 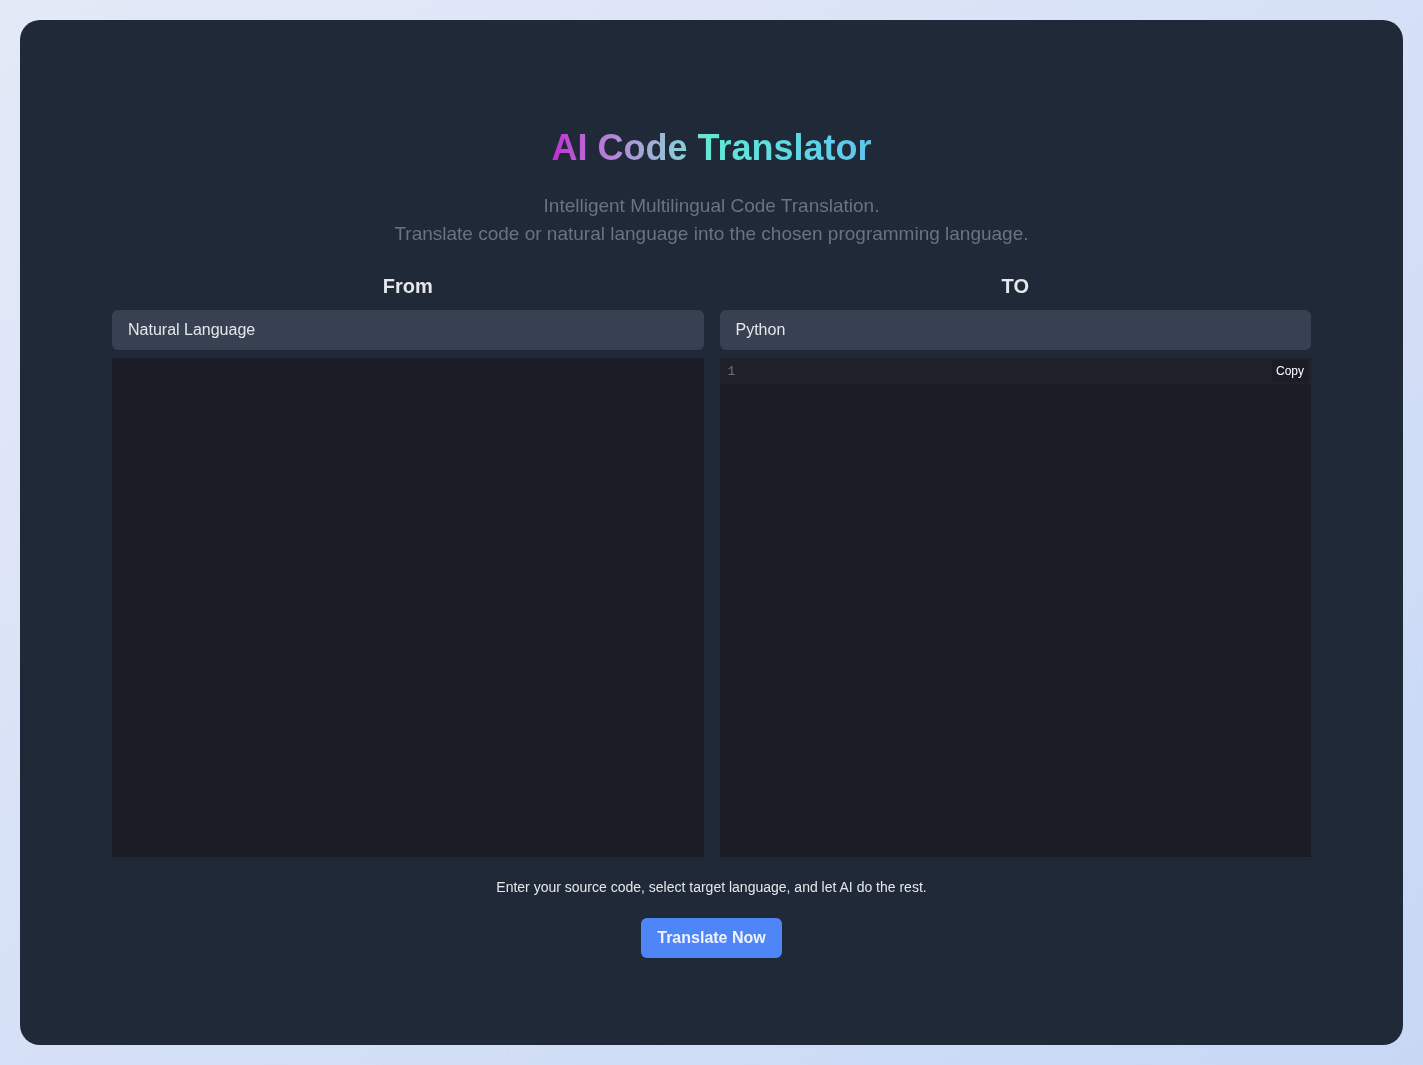 I want to click on language-select: Python, so click(x=1015, y=330).